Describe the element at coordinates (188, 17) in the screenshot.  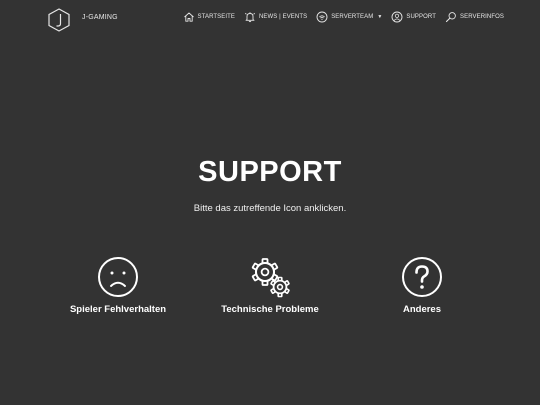
I see `home-icon` at that location.